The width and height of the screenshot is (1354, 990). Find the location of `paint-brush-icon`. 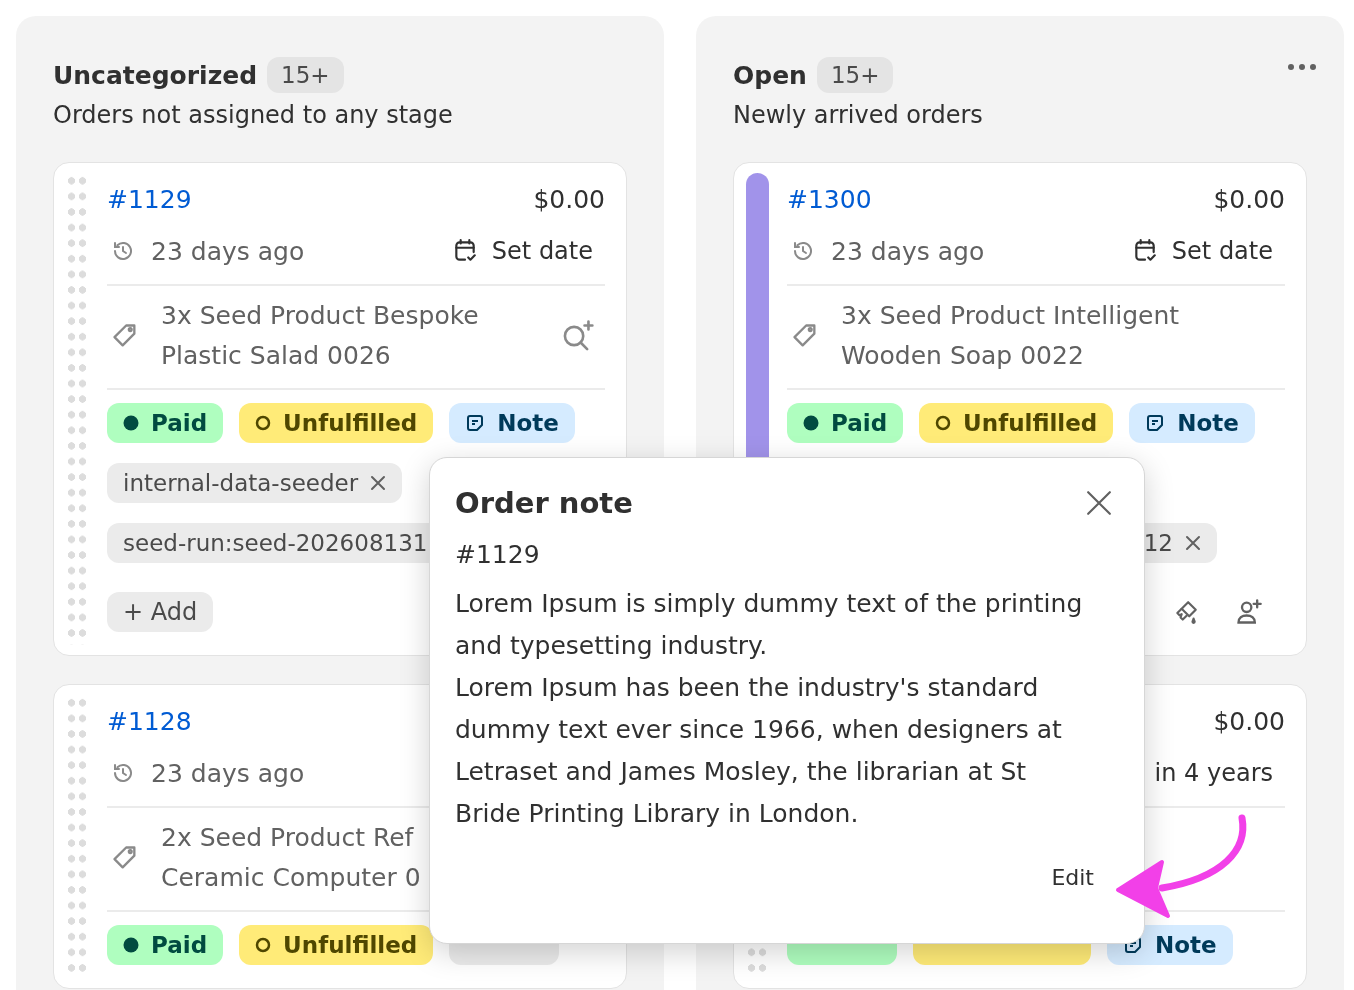

paint-brush-icon is located at coordinates (1186, 612).